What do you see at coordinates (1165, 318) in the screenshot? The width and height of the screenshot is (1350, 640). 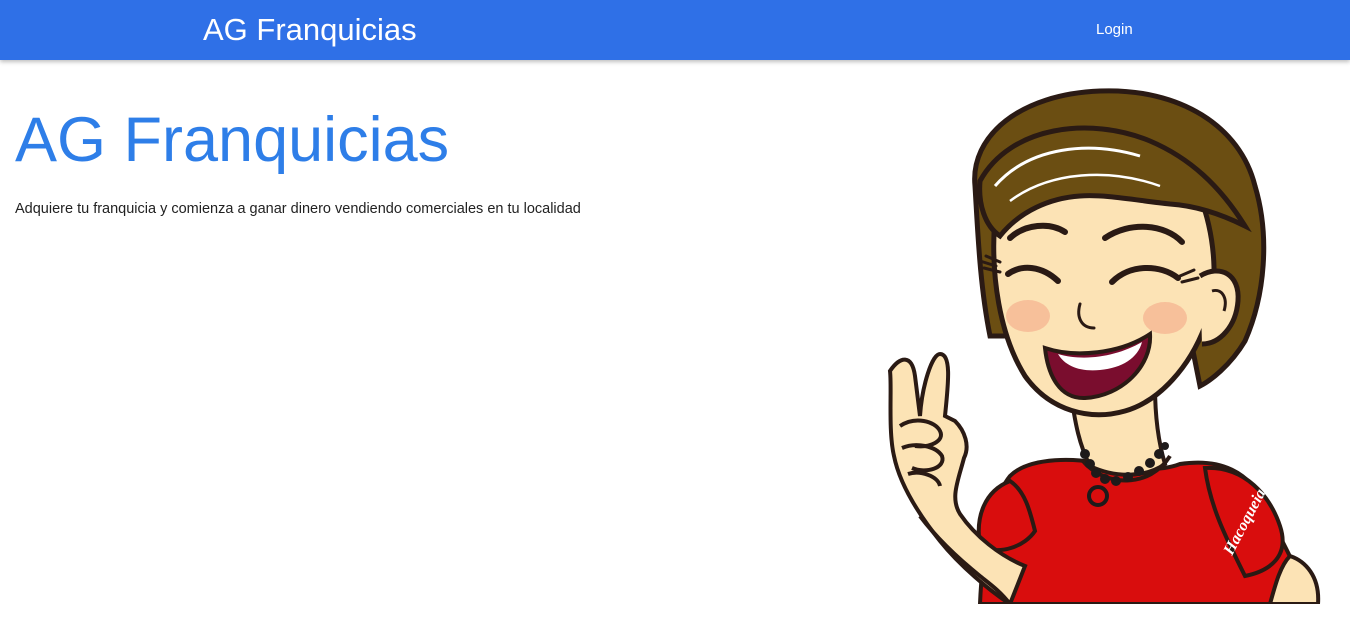 I see `right-blush` at bounding box center [1165, 318].